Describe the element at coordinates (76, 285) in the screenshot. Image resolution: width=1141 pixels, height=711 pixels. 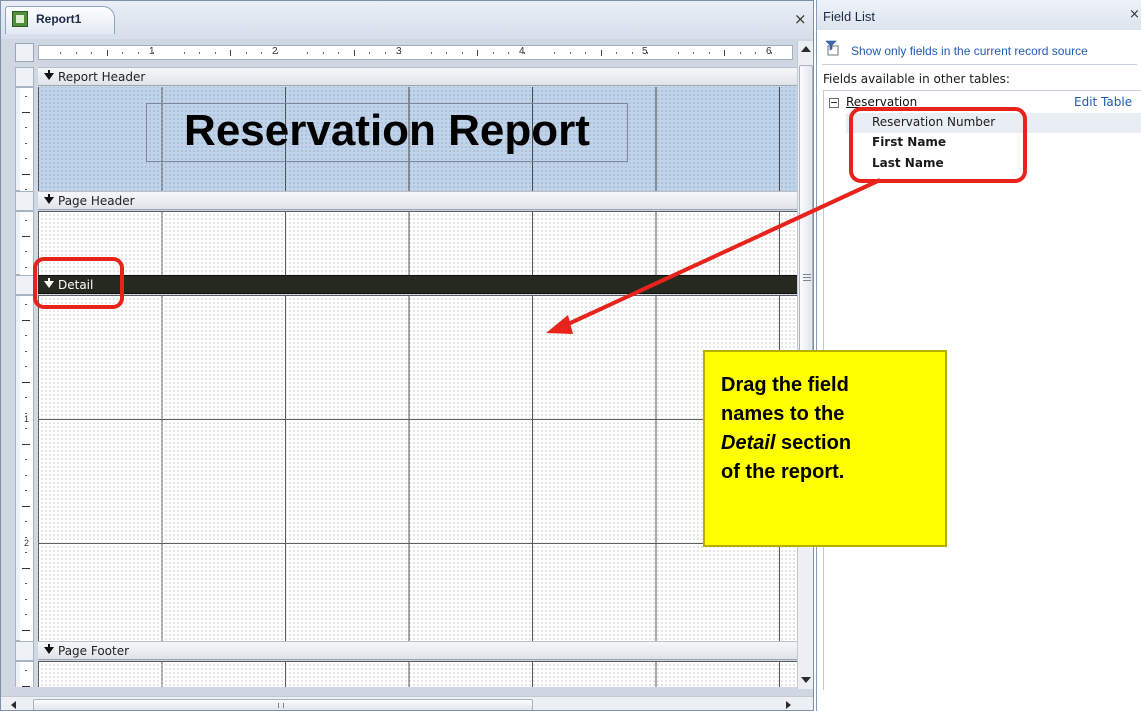
I see `band-label: Detail` at that location.